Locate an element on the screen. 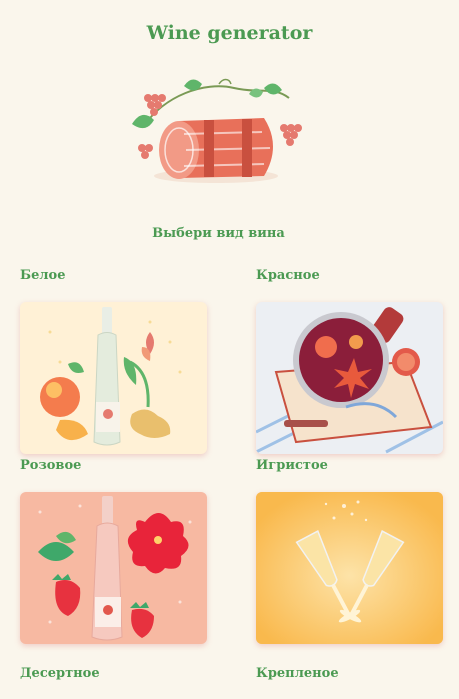  choose-wine-subtitle: Выбери вид вина is located at coordinates (218, 233).